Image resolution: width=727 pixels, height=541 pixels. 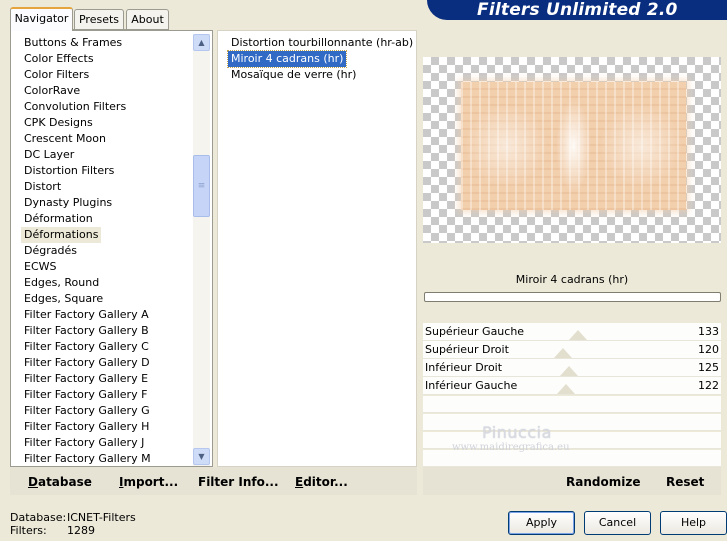 What do you see at coordinates (708, 331) in the screenshot?
I see `slider-value: 133` at bounding box center [708, 331].